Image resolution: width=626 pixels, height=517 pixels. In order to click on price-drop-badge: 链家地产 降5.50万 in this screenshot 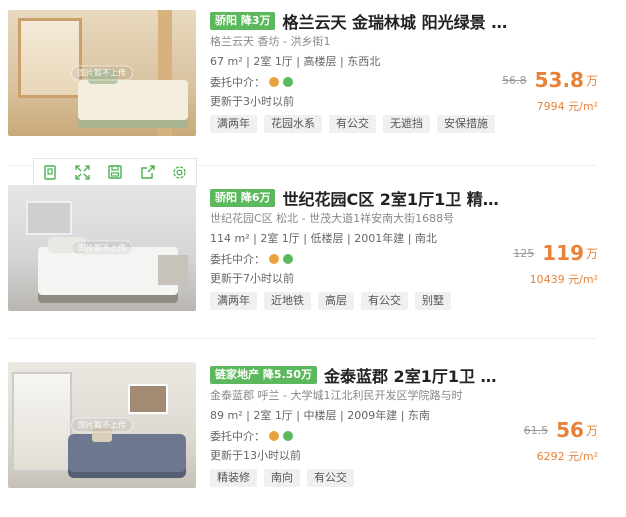, I will do `click(263, 375)`.